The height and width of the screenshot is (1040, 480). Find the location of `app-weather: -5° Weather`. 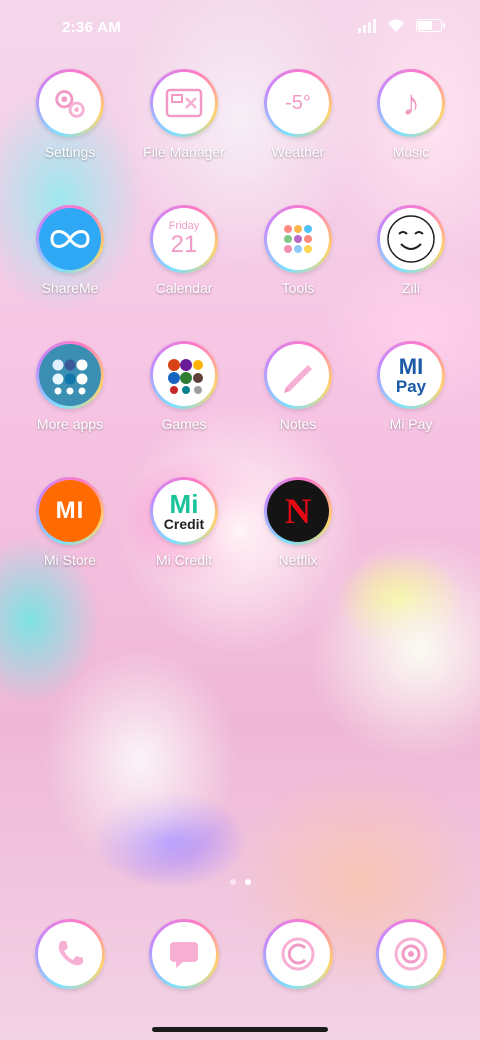

app-weather: -5° Weather is located at coordinates (298, 114).